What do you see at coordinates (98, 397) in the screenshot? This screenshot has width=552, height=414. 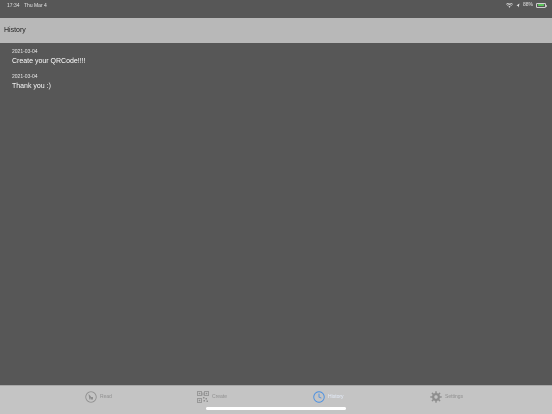 I see `tab-read: Read` at bounding box center [98, 397].